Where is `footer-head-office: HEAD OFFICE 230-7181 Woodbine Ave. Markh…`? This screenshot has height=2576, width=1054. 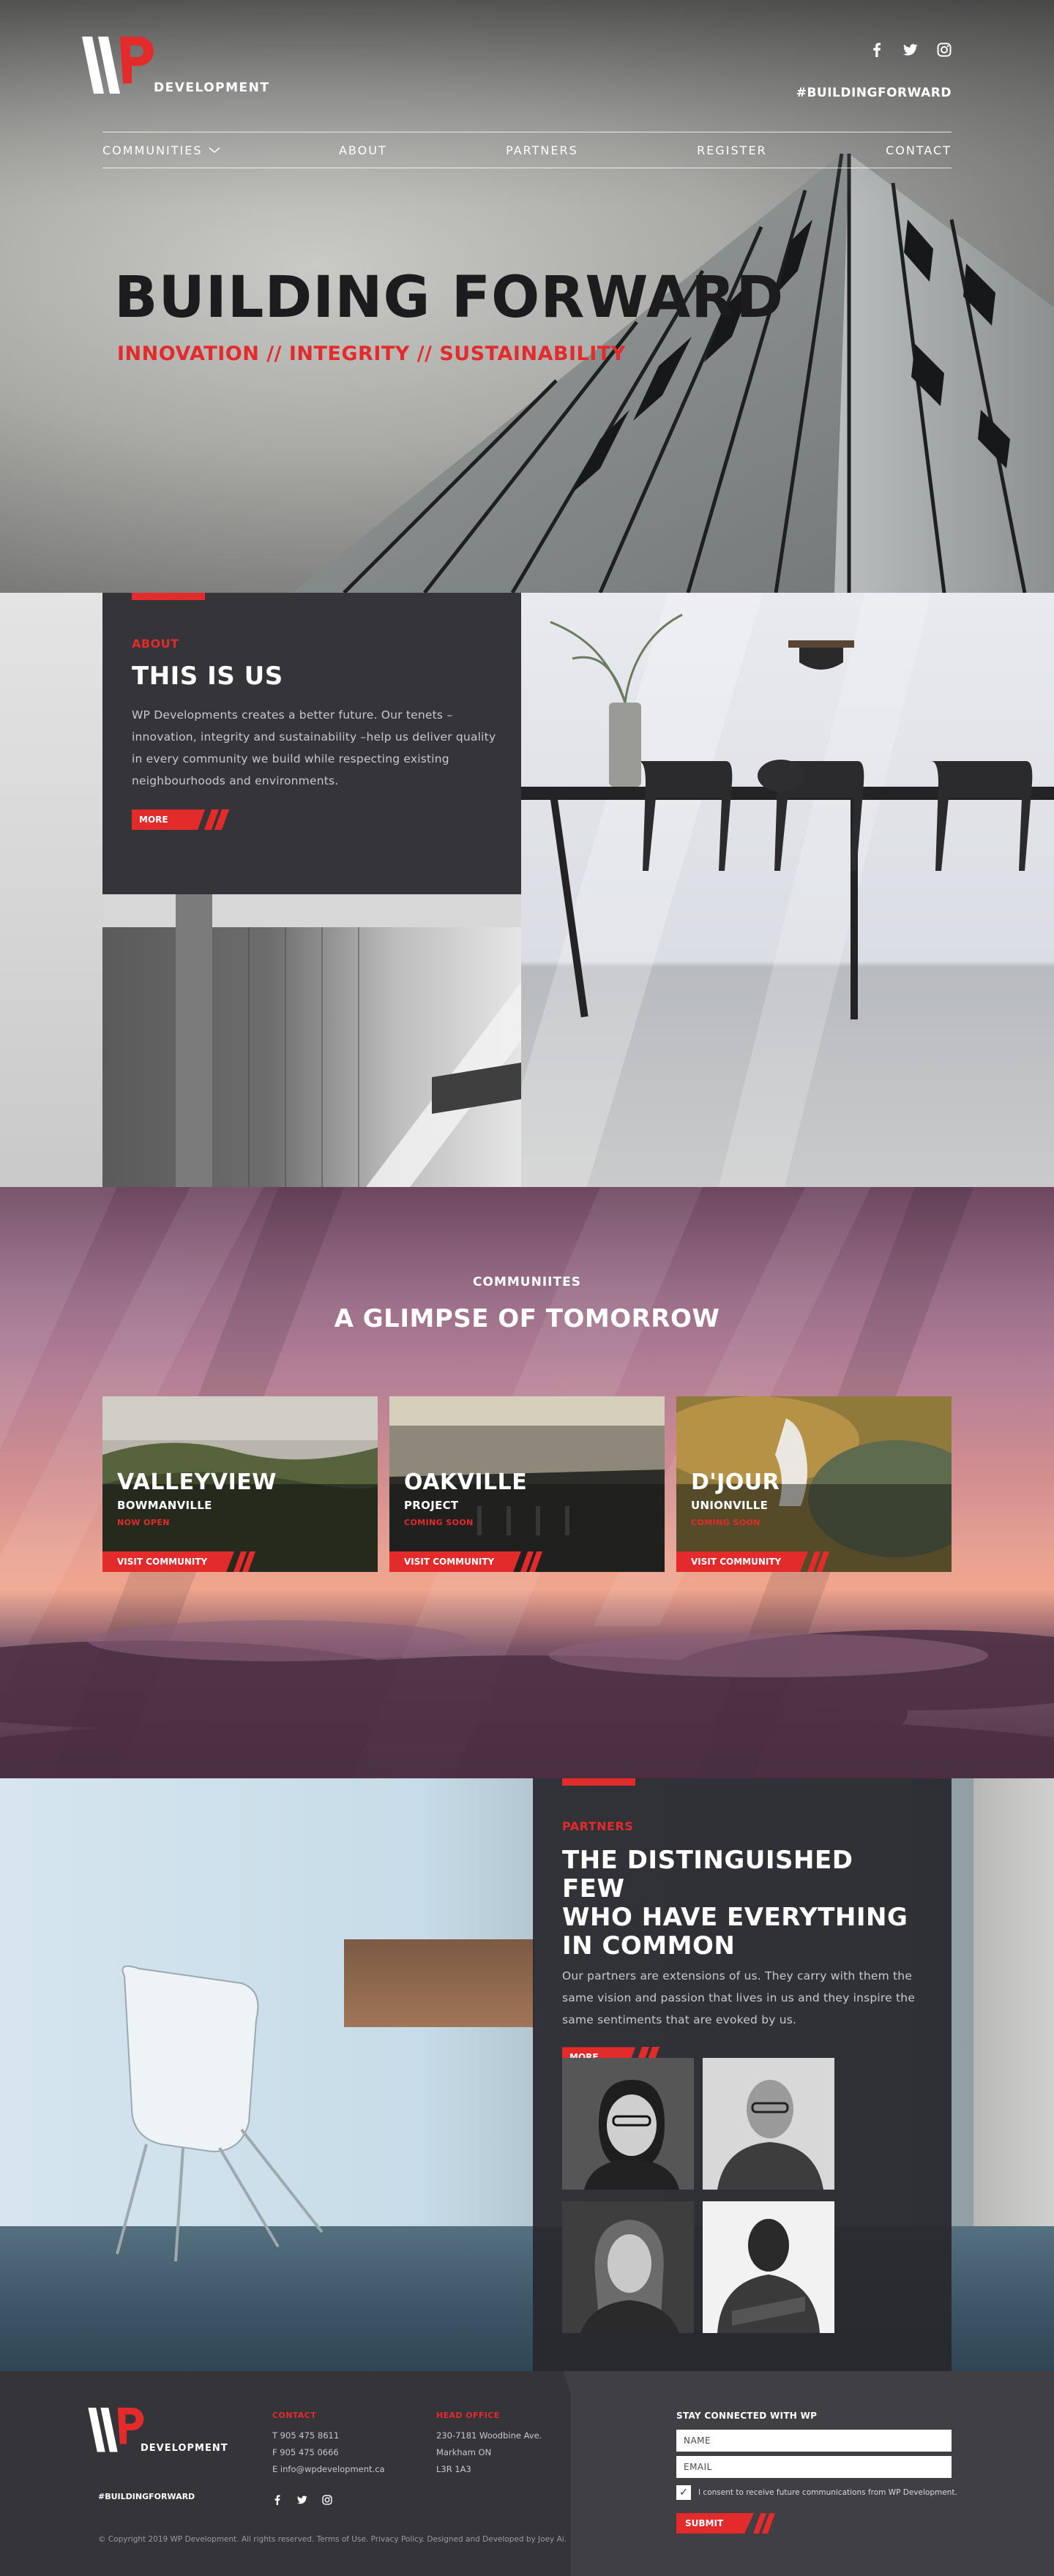 footer-head-office: HEAD OFFICE 230-7181 Woodbine Ave. Markh… is located at coordinates (489, 2444).